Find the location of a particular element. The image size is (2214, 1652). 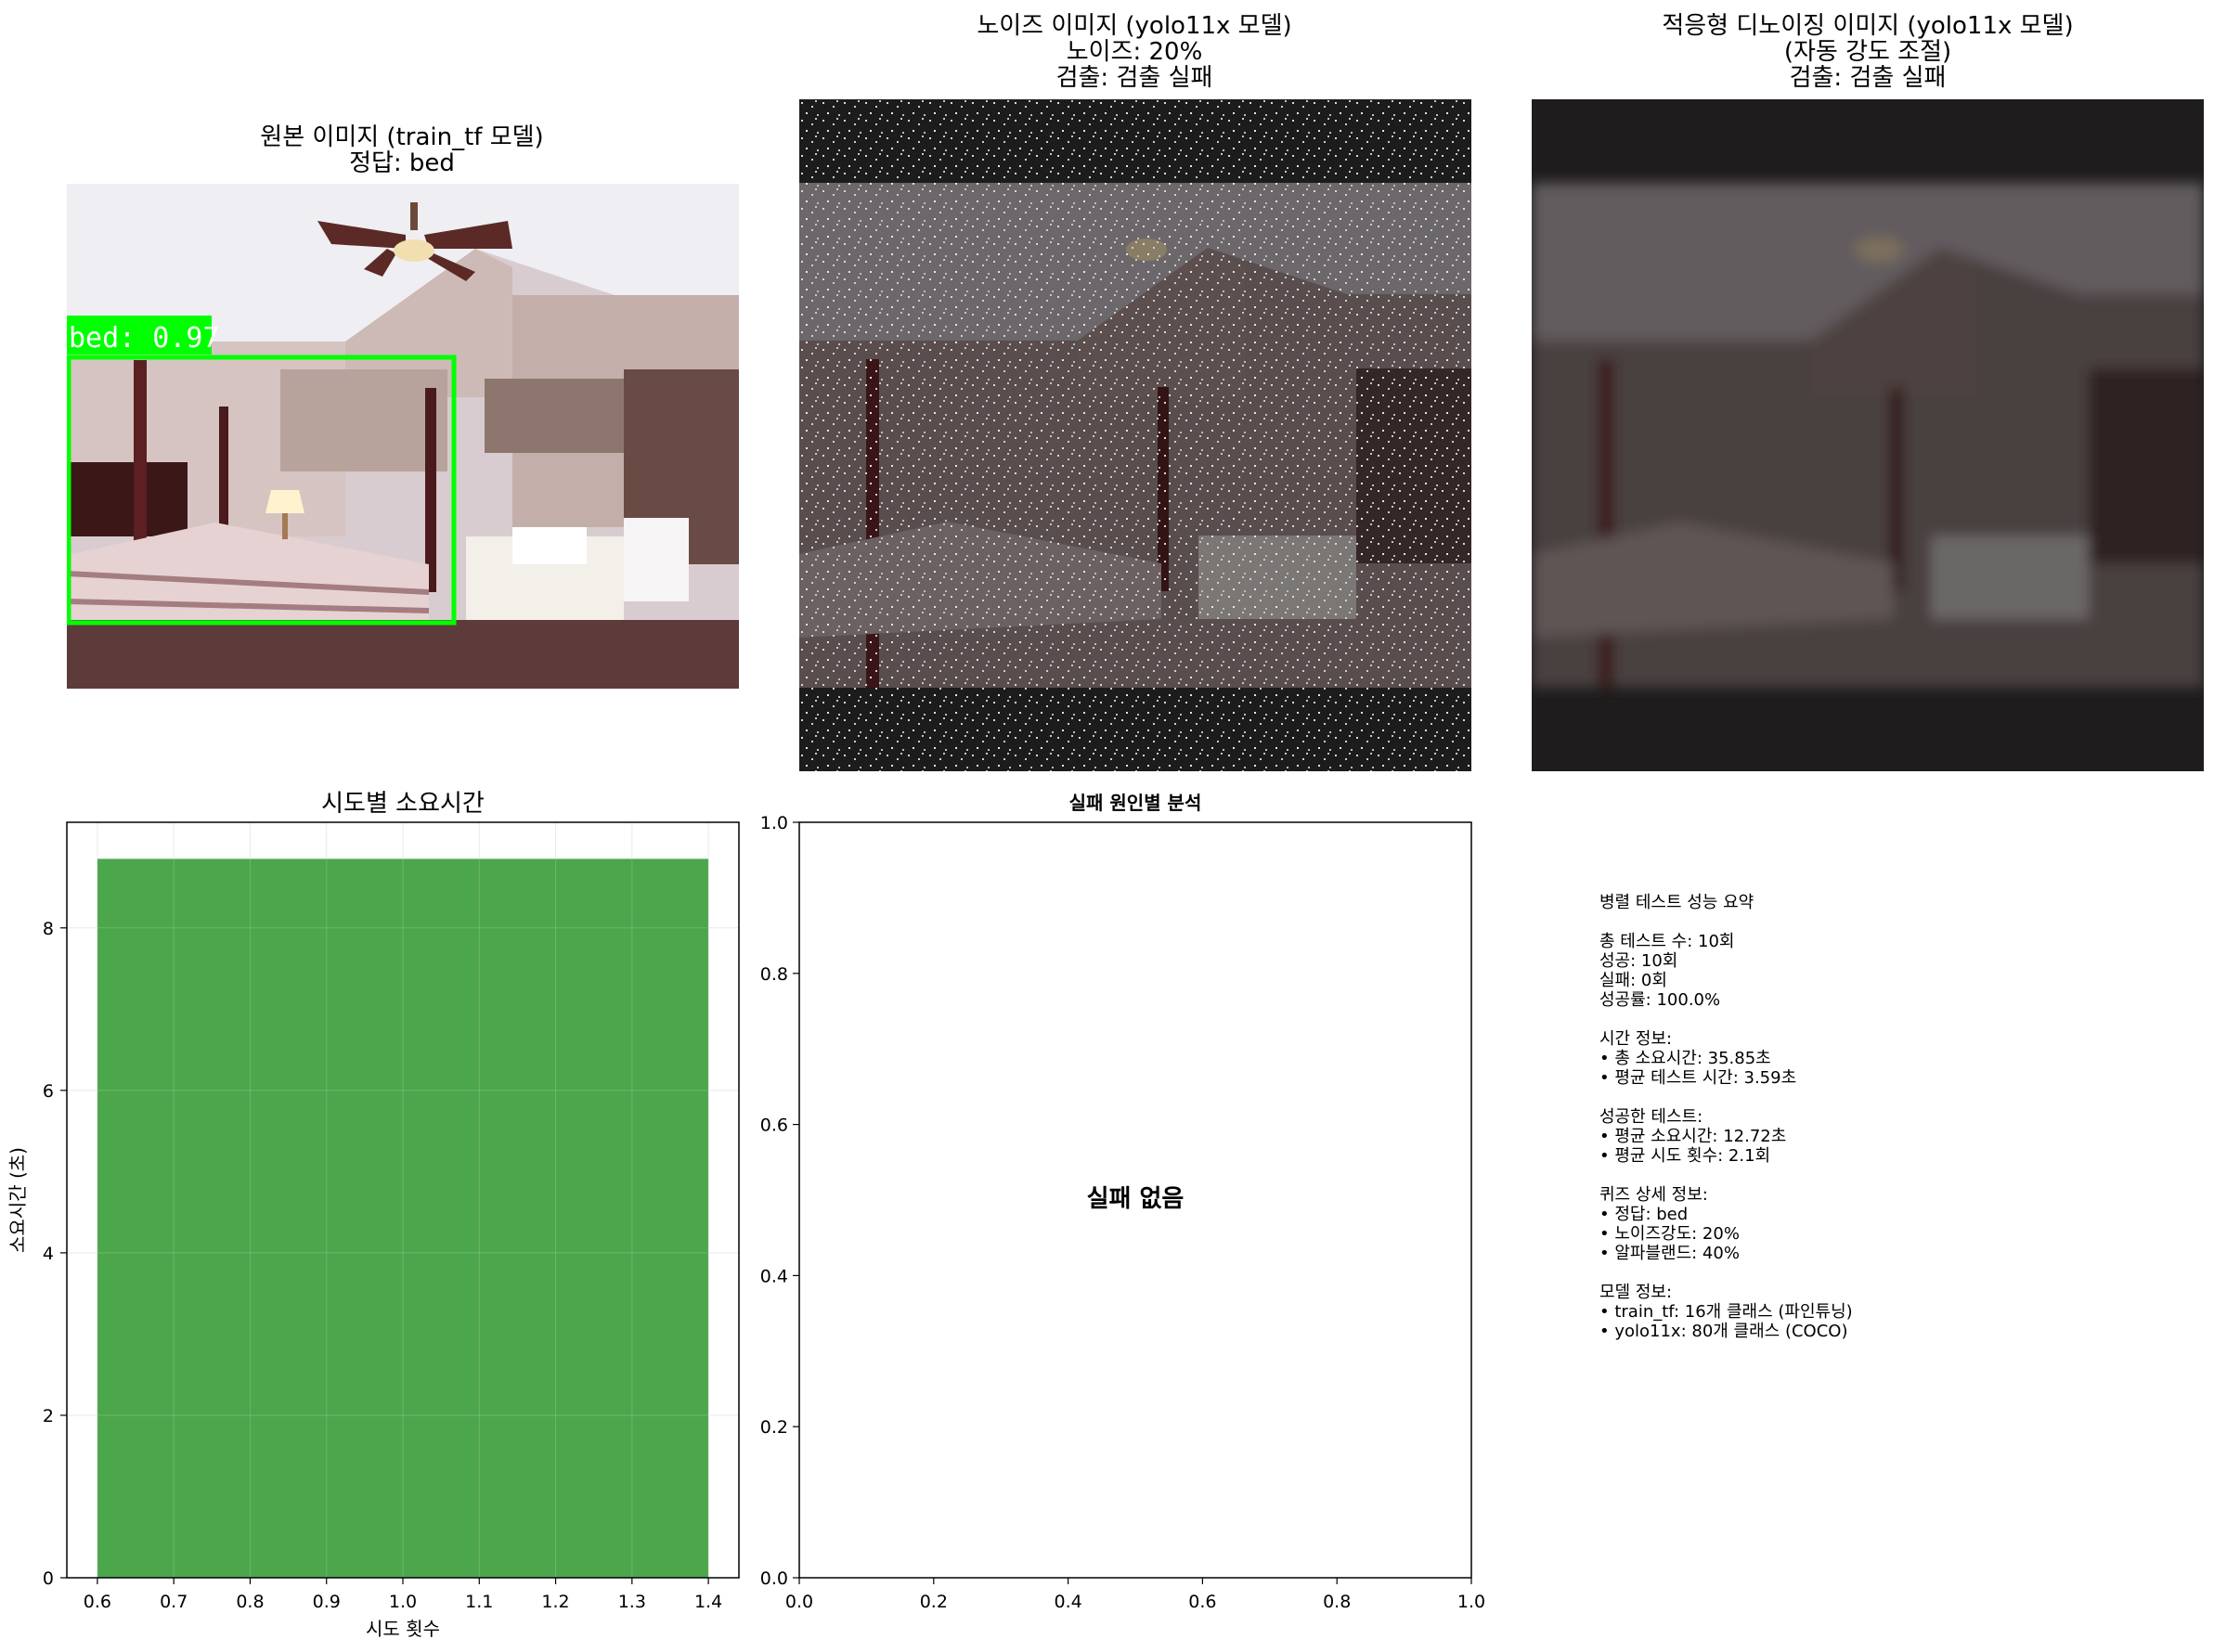

bar-x-tick-label: 1.2 is located at coordinates (555, 1602).